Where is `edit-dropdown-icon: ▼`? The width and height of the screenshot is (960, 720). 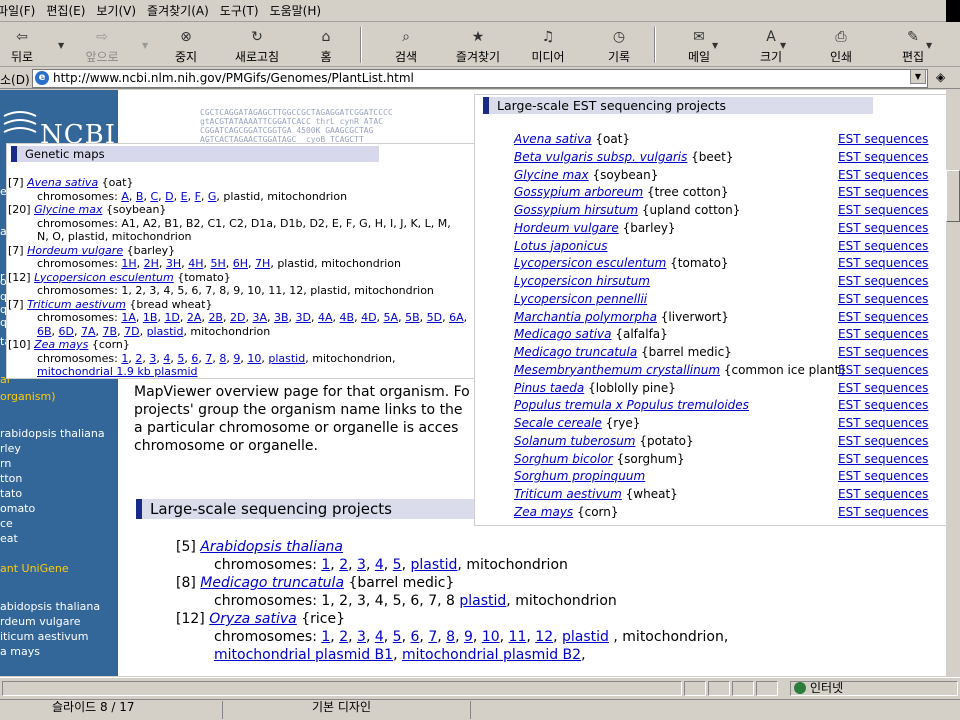 edit-dropdown-icon: ▼ is located at coordinates (929, 45).